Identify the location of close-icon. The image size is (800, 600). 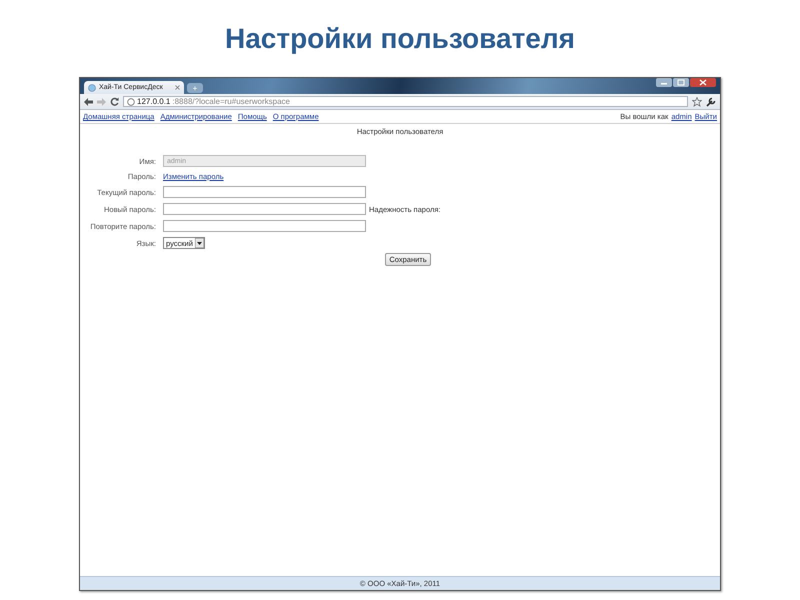
(703, 82).